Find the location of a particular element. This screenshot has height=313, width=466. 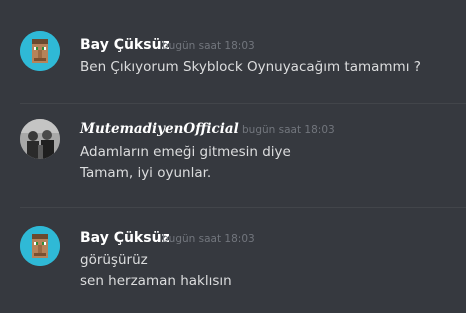

message-text: görüşürüz is located at coordinates (114, 260).